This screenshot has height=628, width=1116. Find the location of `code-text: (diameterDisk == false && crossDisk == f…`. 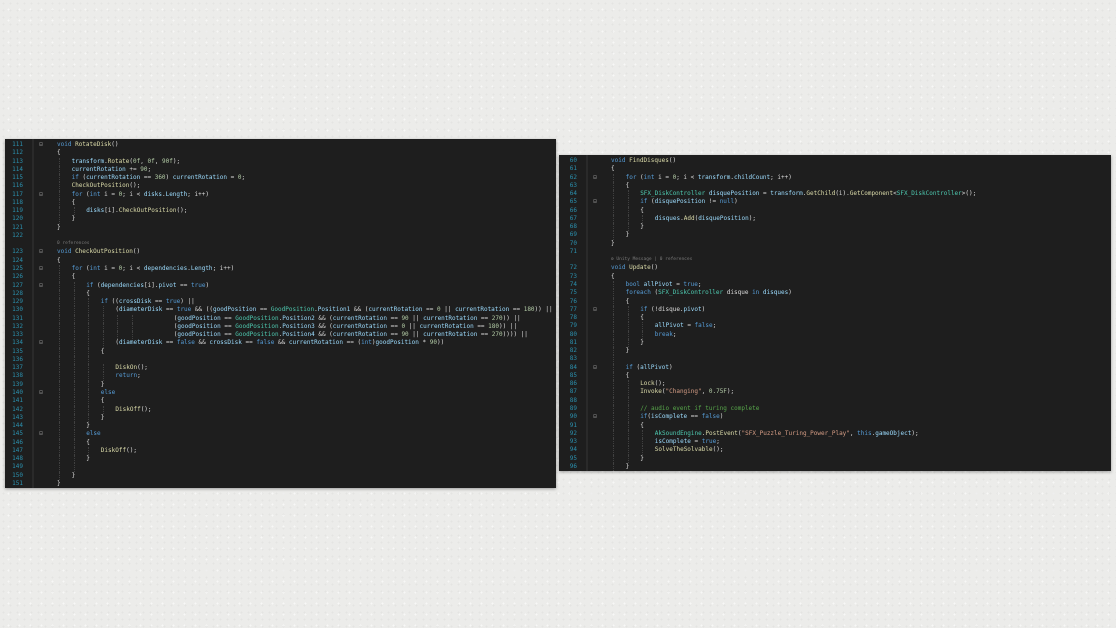

code-text: (diameterDisk == false && crossDisk == f… is located at coordinates (279, 343).